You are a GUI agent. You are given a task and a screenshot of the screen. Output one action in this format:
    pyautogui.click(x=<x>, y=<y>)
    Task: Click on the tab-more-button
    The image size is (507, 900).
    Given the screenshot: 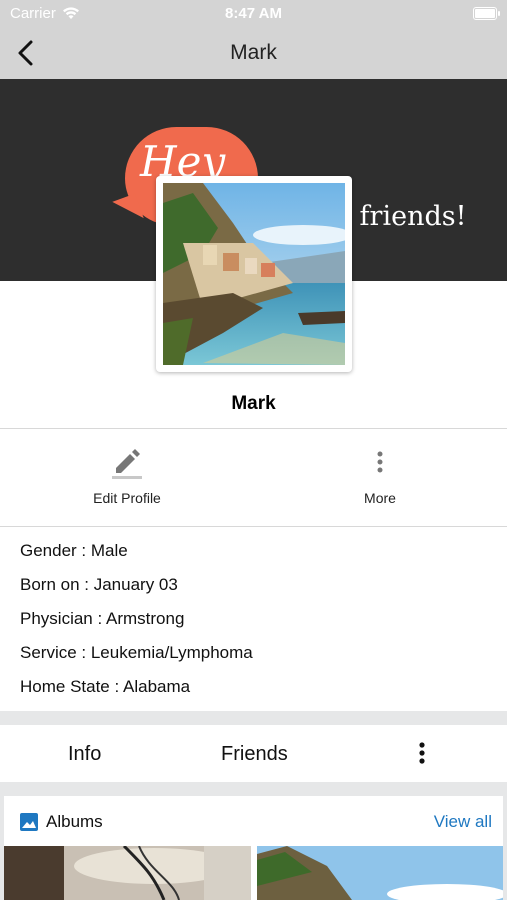 What is the action you would take?
    pyautogui.click(x=422, y=753)
    